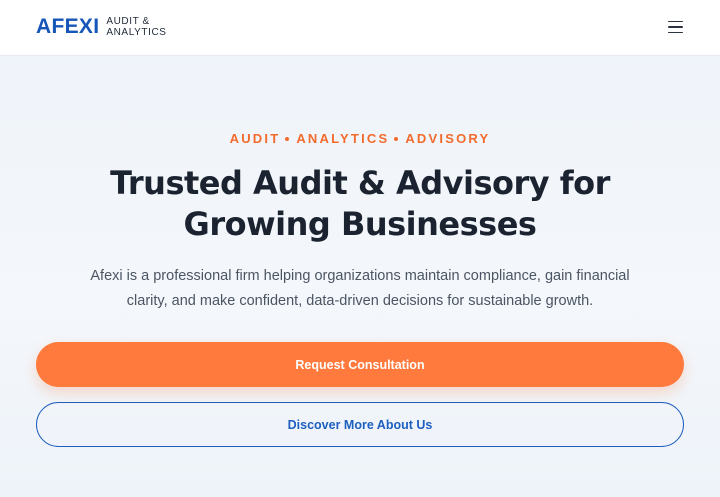  Describe the element at coordinates (360, 364) in the screenshot. I see `request-consultation-button: Request Consultation` at that location.